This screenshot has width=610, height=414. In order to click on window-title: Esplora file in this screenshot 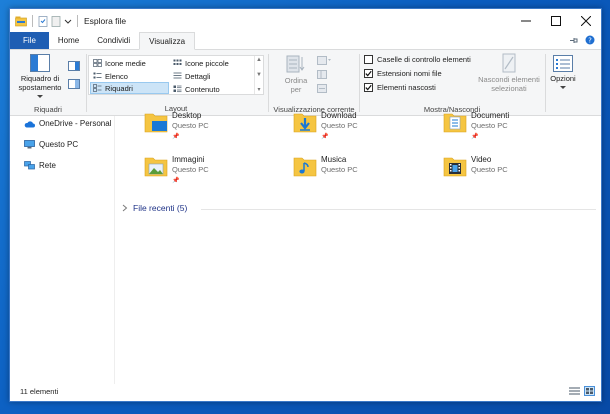, I will do `click(105, 21)`.